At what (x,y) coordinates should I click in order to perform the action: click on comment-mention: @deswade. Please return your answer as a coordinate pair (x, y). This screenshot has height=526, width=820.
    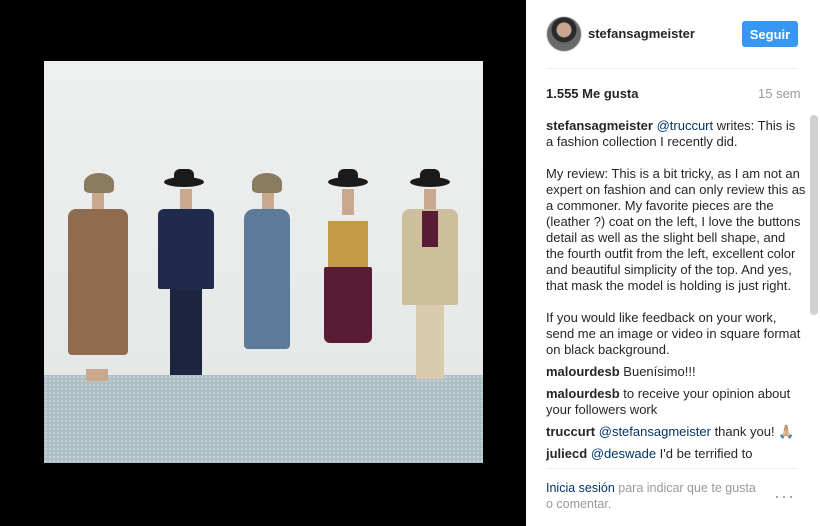
    Looking at the image, I should click on (623, 453).